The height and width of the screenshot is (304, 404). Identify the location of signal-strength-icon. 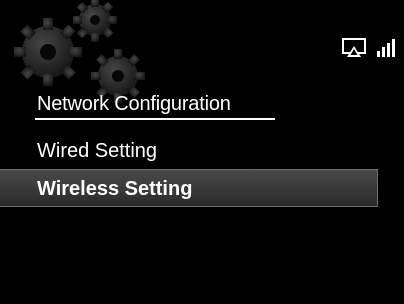
(386, 48).